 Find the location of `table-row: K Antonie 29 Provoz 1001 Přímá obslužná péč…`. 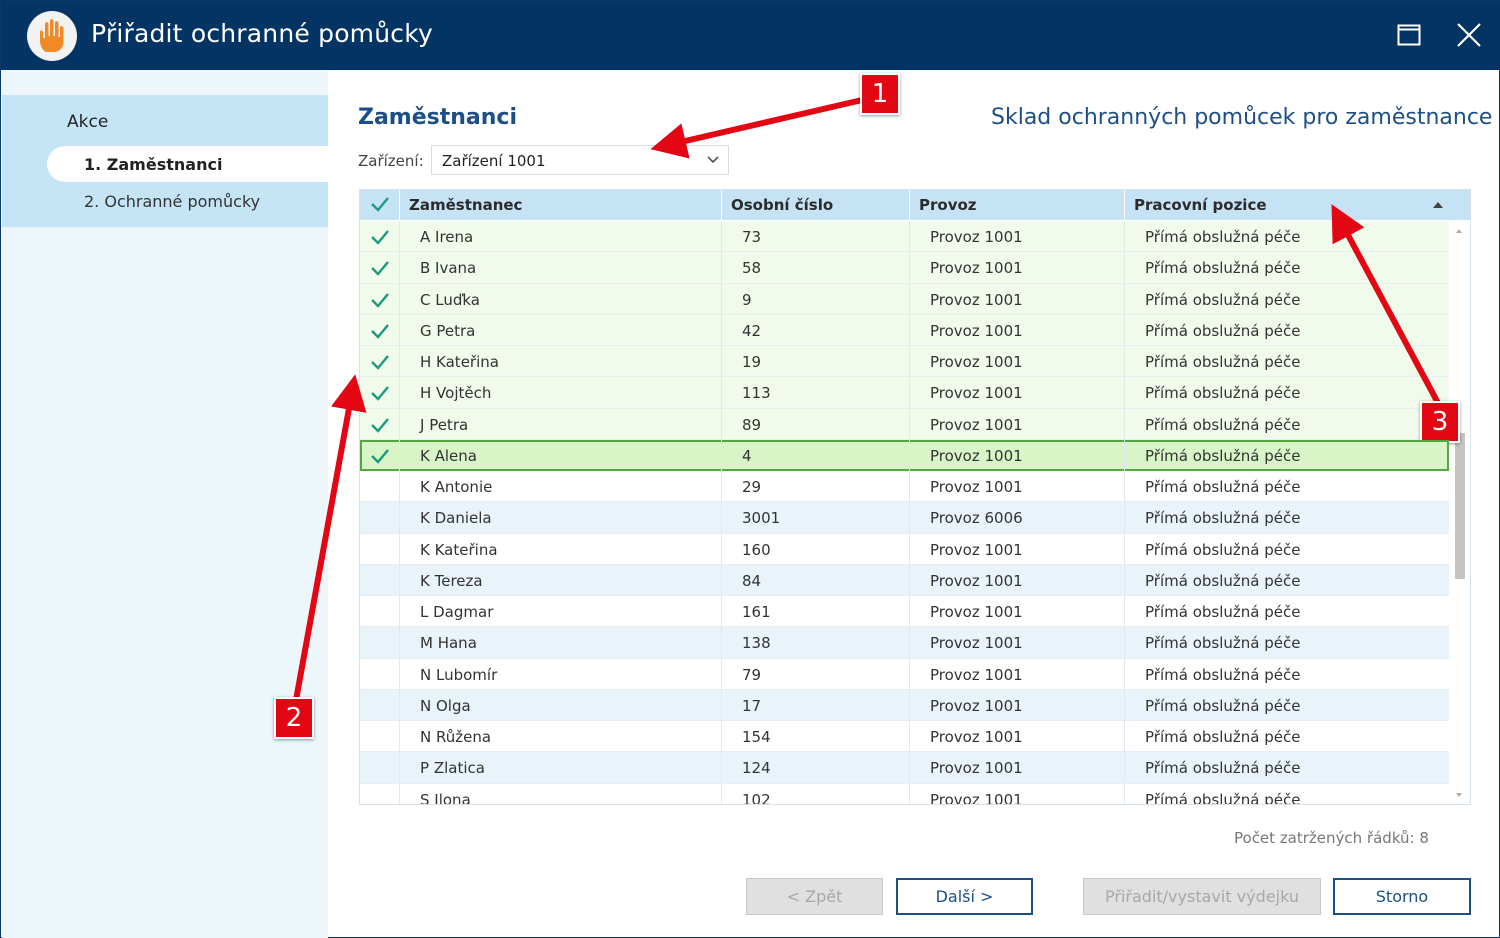

table-row: K Antonie 29 Provoz 1001 Přímá obslužná péč… is located at coordinates (904, 487).